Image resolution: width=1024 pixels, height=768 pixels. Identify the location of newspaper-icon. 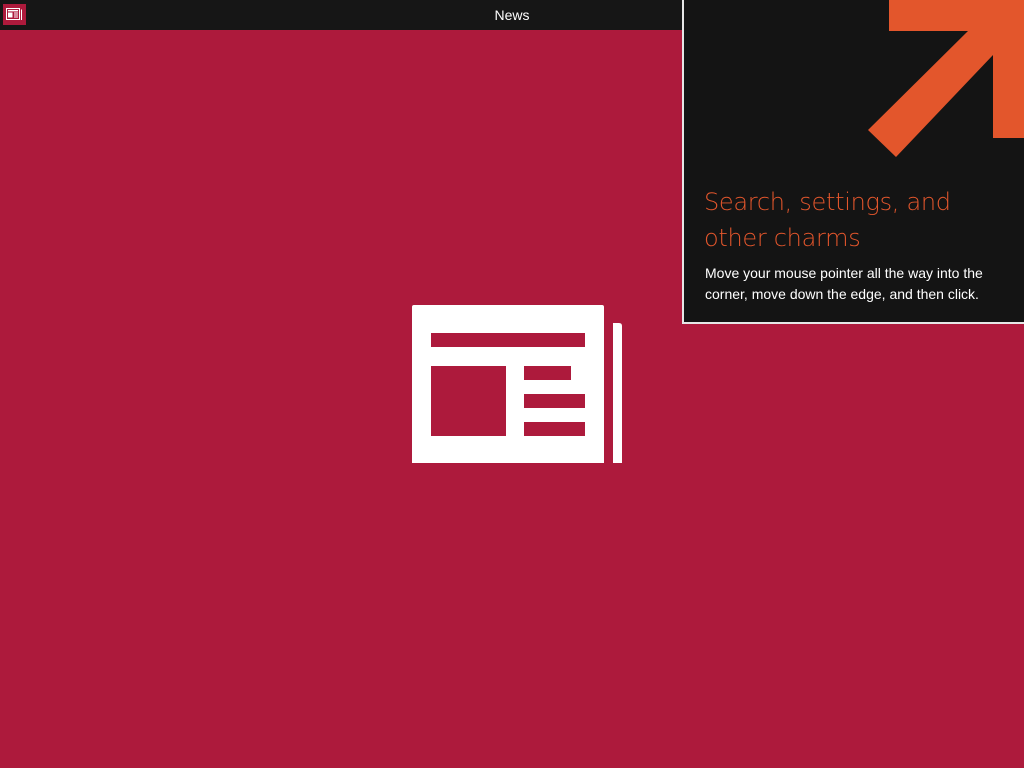
(517, 384).